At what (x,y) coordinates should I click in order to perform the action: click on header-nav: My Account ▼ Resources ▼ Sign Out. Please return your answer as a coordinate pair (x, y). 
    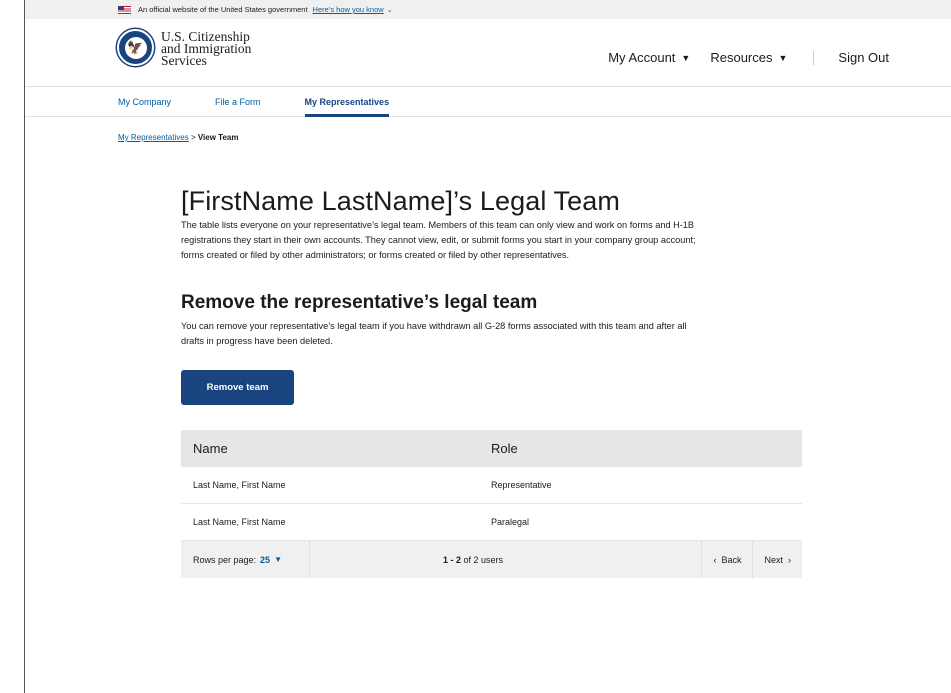
    Looking at the image, I should click on (748, 57).